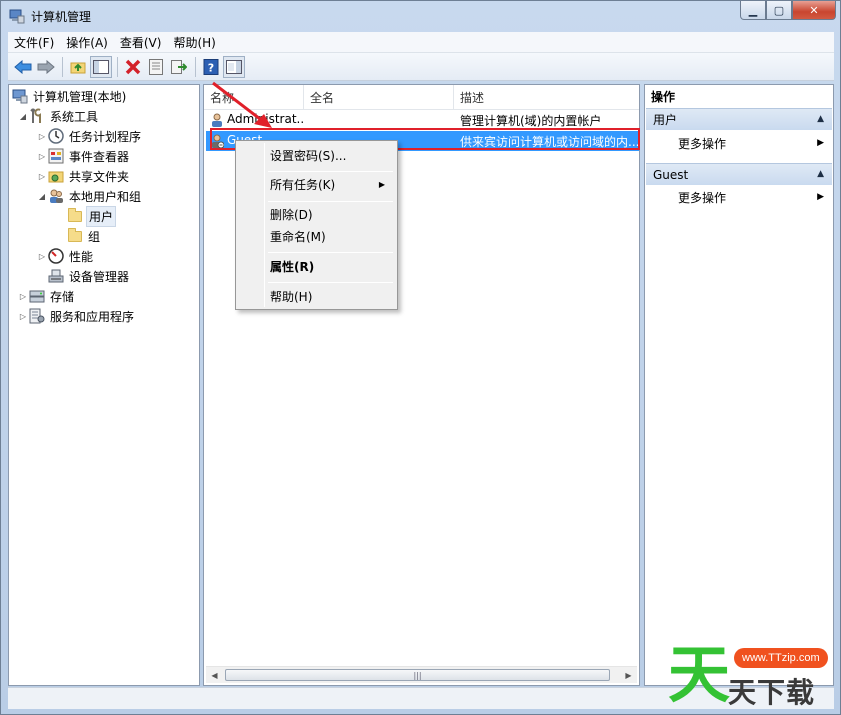 The width and height of the screenshot is (841, 715). I want to click on tree-label: 服务和应用程序, so click(92, 316).